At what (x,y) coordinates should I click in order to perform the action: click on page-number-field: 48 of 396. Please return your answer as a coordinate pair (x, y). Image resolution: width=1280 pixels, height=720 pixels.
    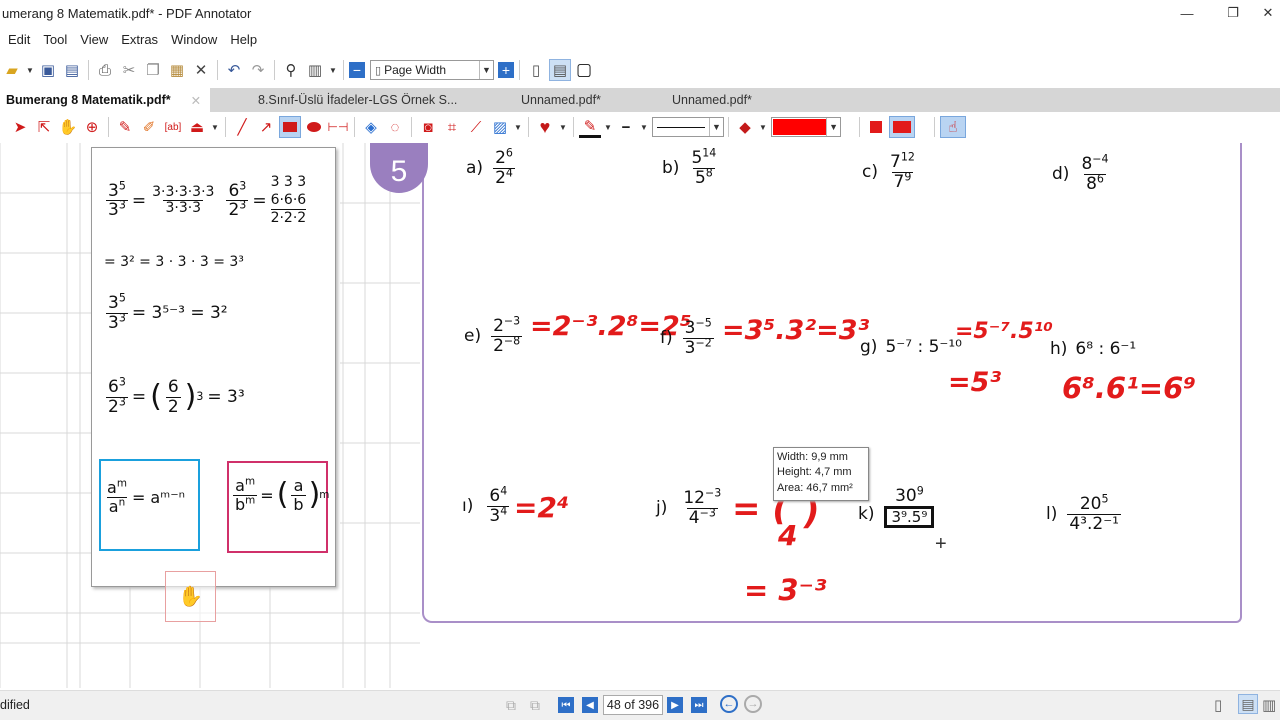
    Looking at the image, I should click on (633, 705).